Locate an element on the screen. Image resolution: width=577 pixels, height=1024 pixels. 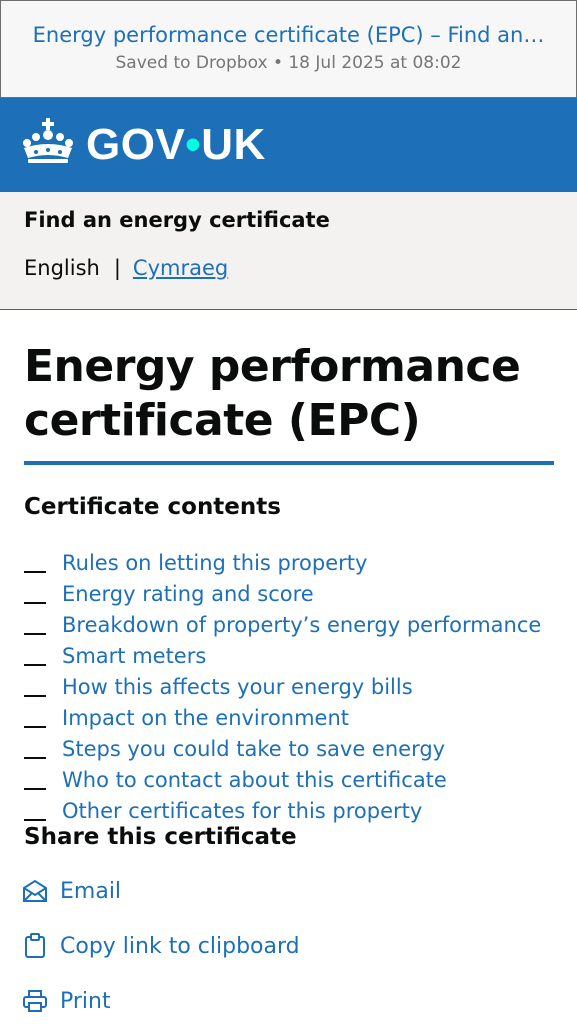
contents-item: Rules on letting this property is located at coordinates (282, 563).